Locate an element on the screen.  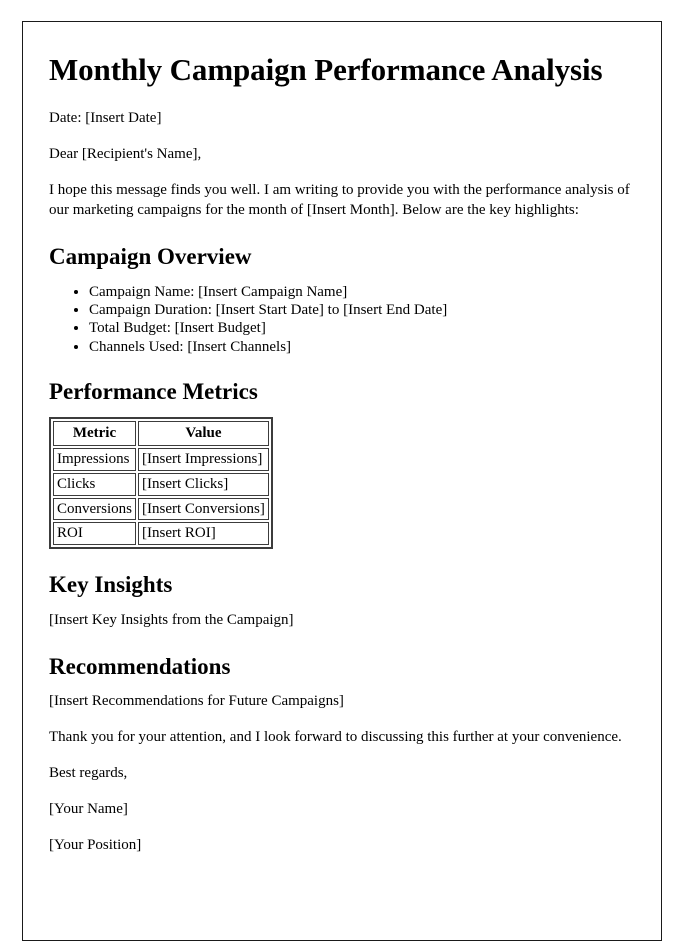
cell-metric: ROI is located at coordinates (94, 534).